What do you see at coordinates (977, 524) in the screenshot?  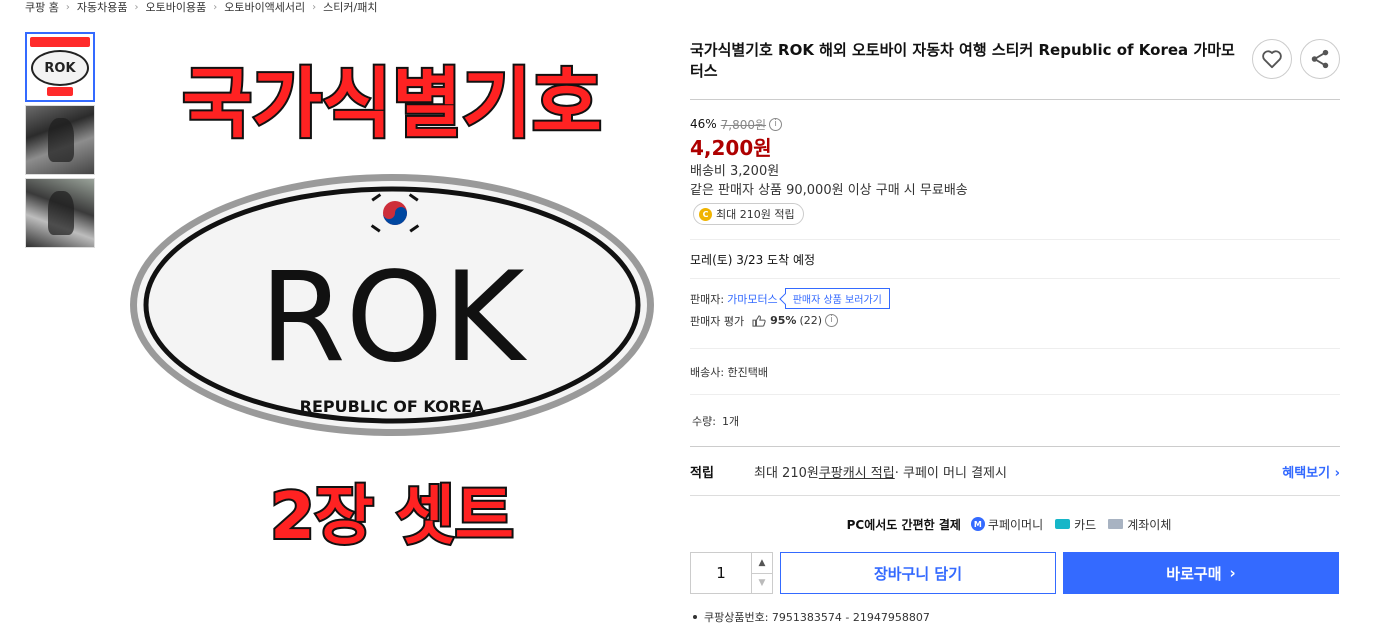 I see `coupay-money-icon: M` at bounding box center [977, 524].